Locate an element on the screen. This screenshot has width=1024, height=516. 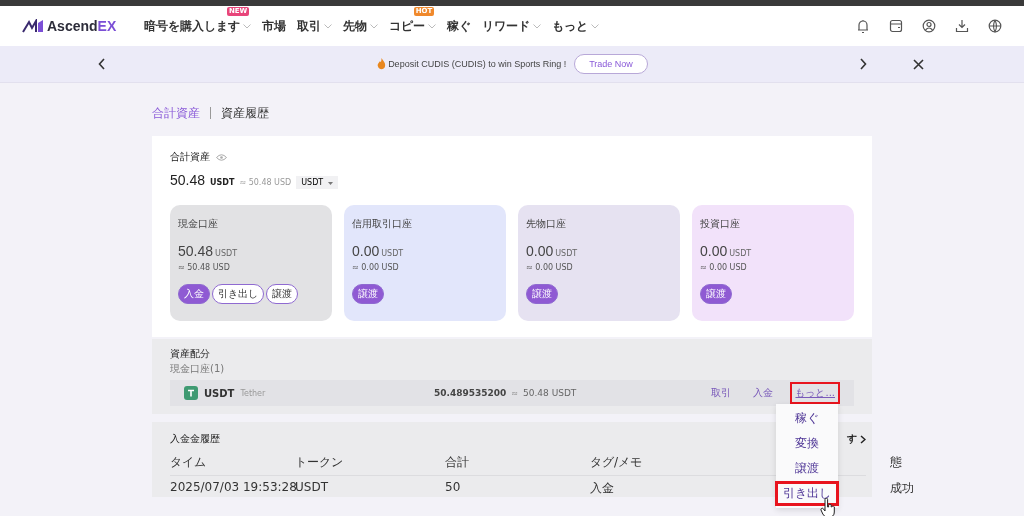
download-icon is located at coordinates (962, 26).